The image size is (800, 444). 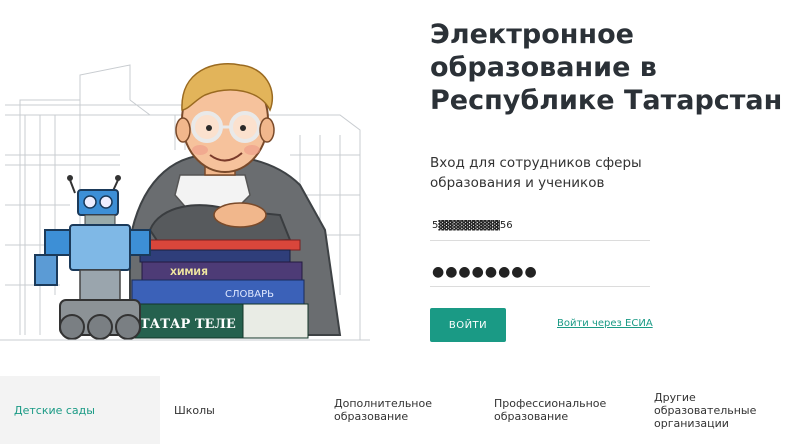 What do you see at coordinates (240, 410) in the screenshot?
I see `category-schools: Школы` at bounding box center [240, 410].